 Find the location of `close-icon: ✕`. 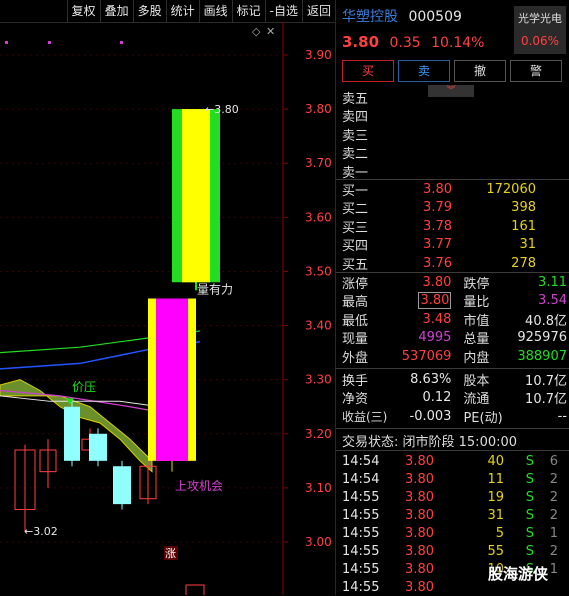

close-icon: ✕ is located at coordinates (270, 31).